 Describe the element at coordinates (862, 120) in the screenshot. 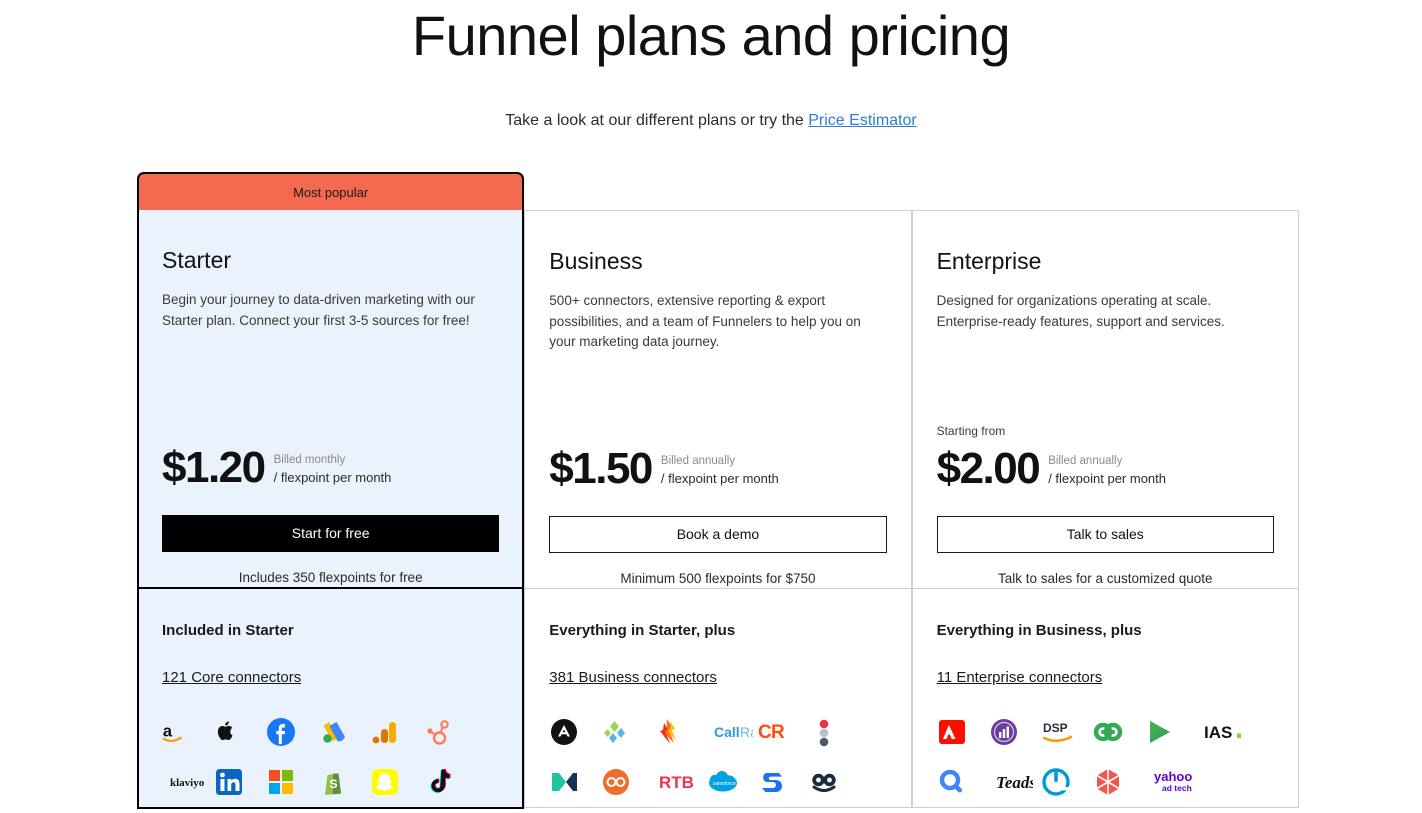

I see `price-estimator-link: Price Estimator` at that location.